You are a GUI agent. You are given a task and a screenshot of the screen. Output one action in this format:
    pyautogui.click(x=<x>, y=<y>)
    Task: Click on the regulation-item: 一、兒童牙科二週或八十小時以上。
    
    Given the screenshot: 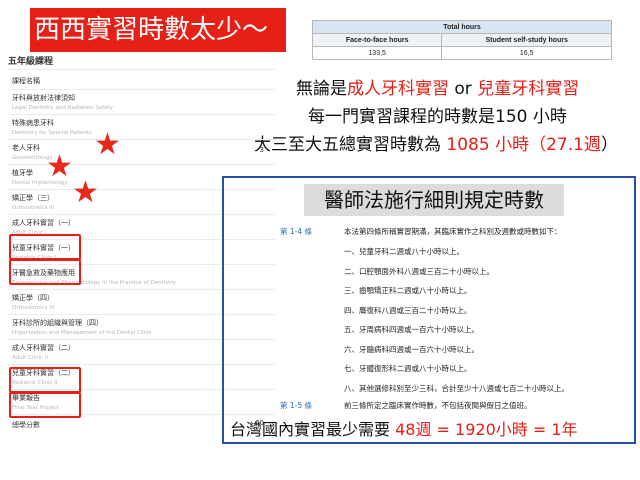 What is the action you would take?
    pyautogui.click(x=404, y=251)
    